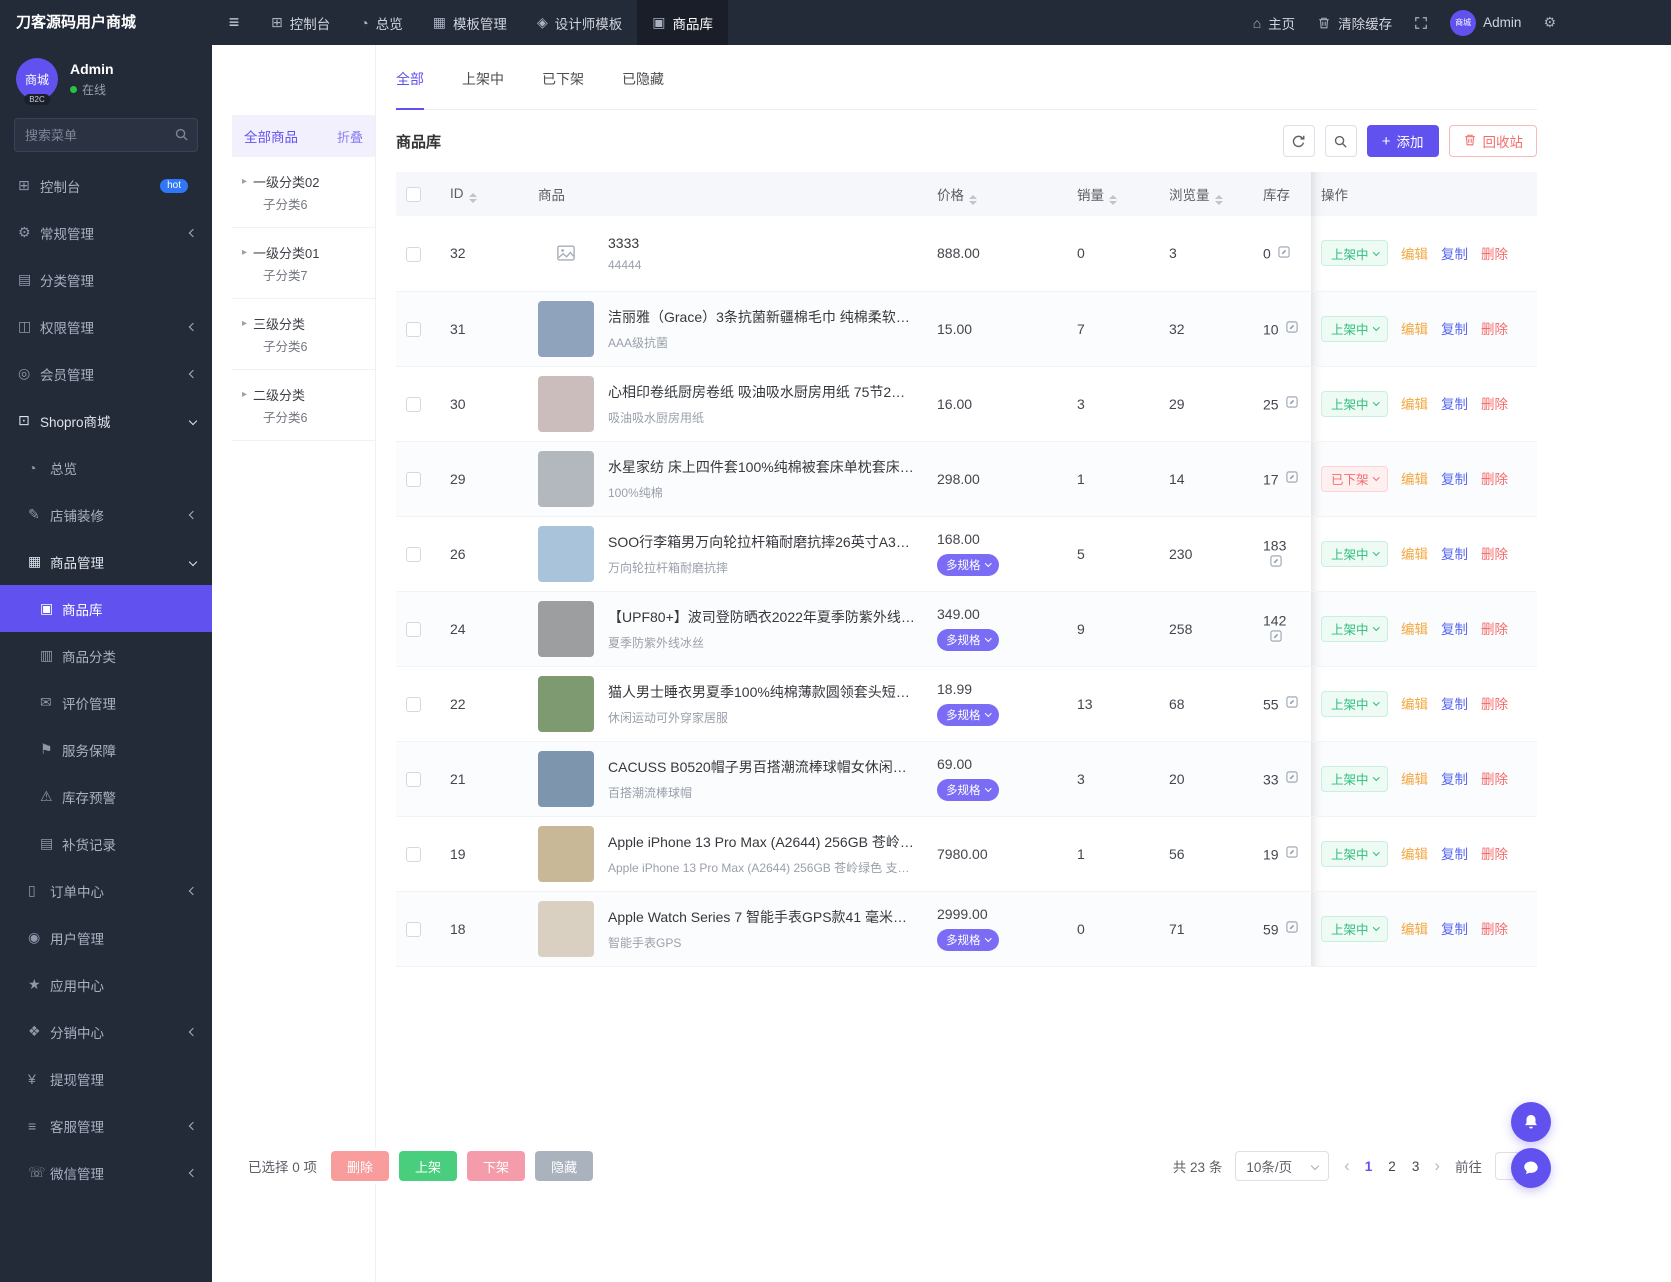  I want to click on collapse-button: 折叠, so click(350, 136).